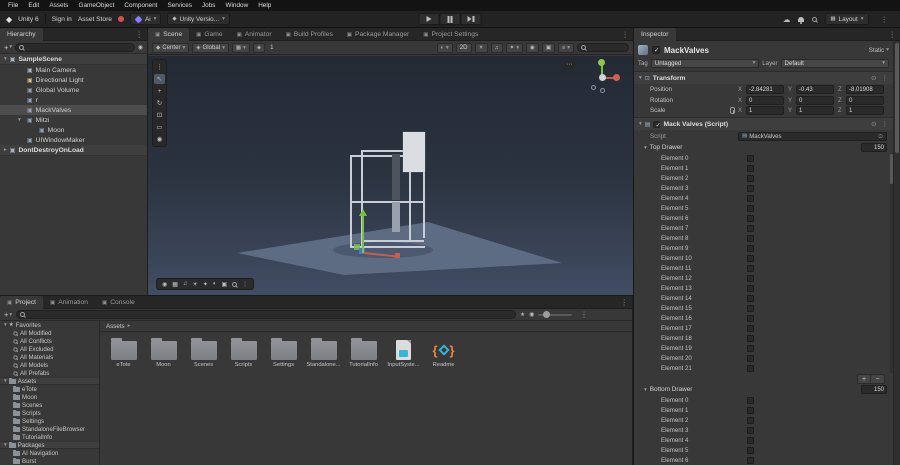 Image resolution: width=900 pixels, height=465 pixels. Describe the element at coordinates (765, 100) in the screenshot. I see `rotation-x-field: 0` at that location.